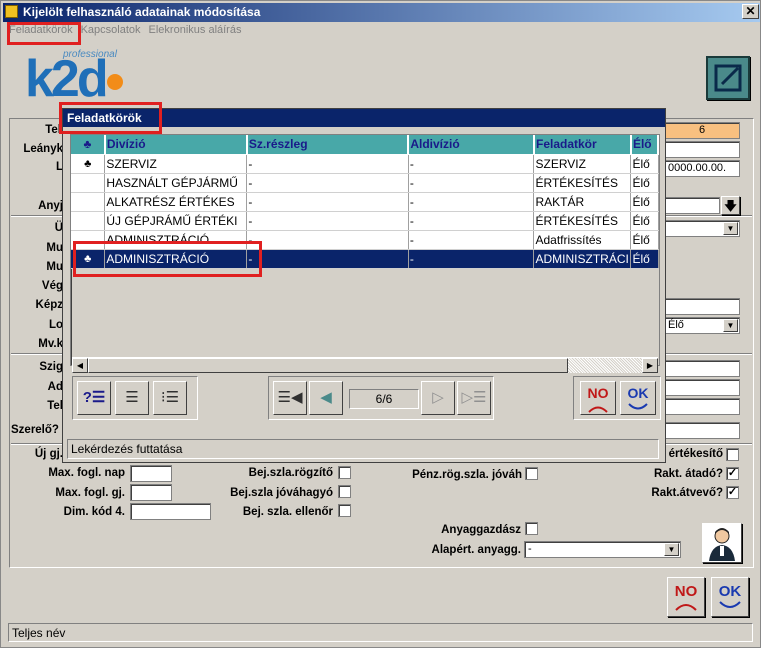  Describe the element at coordinates (287, 512) in the screenshot. I see `label-bej-szla-ellenor: Bej. szla. ellenőr` at that location.